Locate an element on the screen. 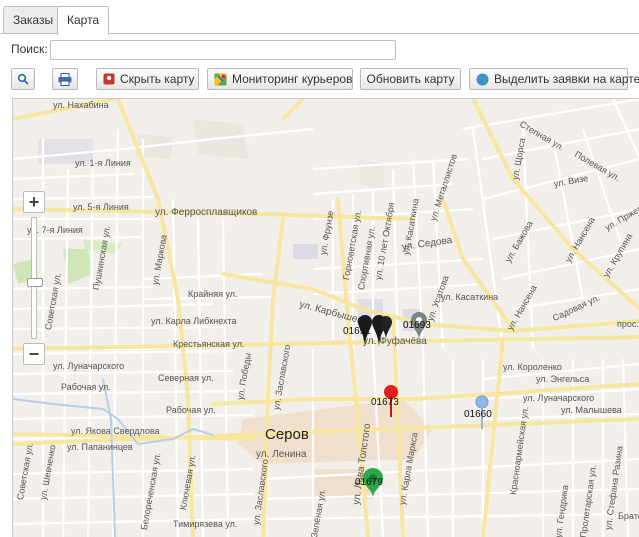  zoom-slider is located at coordinates (35, 278).